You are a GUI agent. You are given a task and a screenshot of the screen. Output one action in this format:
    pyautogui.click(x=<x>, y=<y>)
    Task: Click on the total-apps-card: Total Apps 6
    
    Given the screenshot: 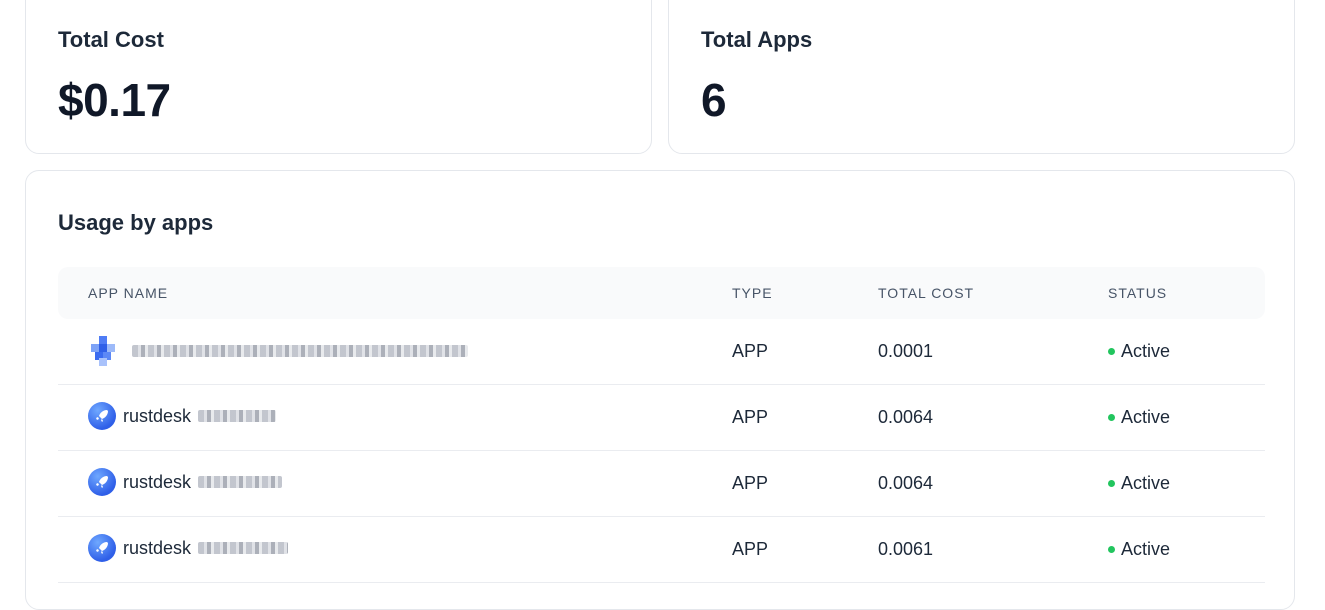 What is the action you would take?
    pyautogui.click(x=981, y=77)
    